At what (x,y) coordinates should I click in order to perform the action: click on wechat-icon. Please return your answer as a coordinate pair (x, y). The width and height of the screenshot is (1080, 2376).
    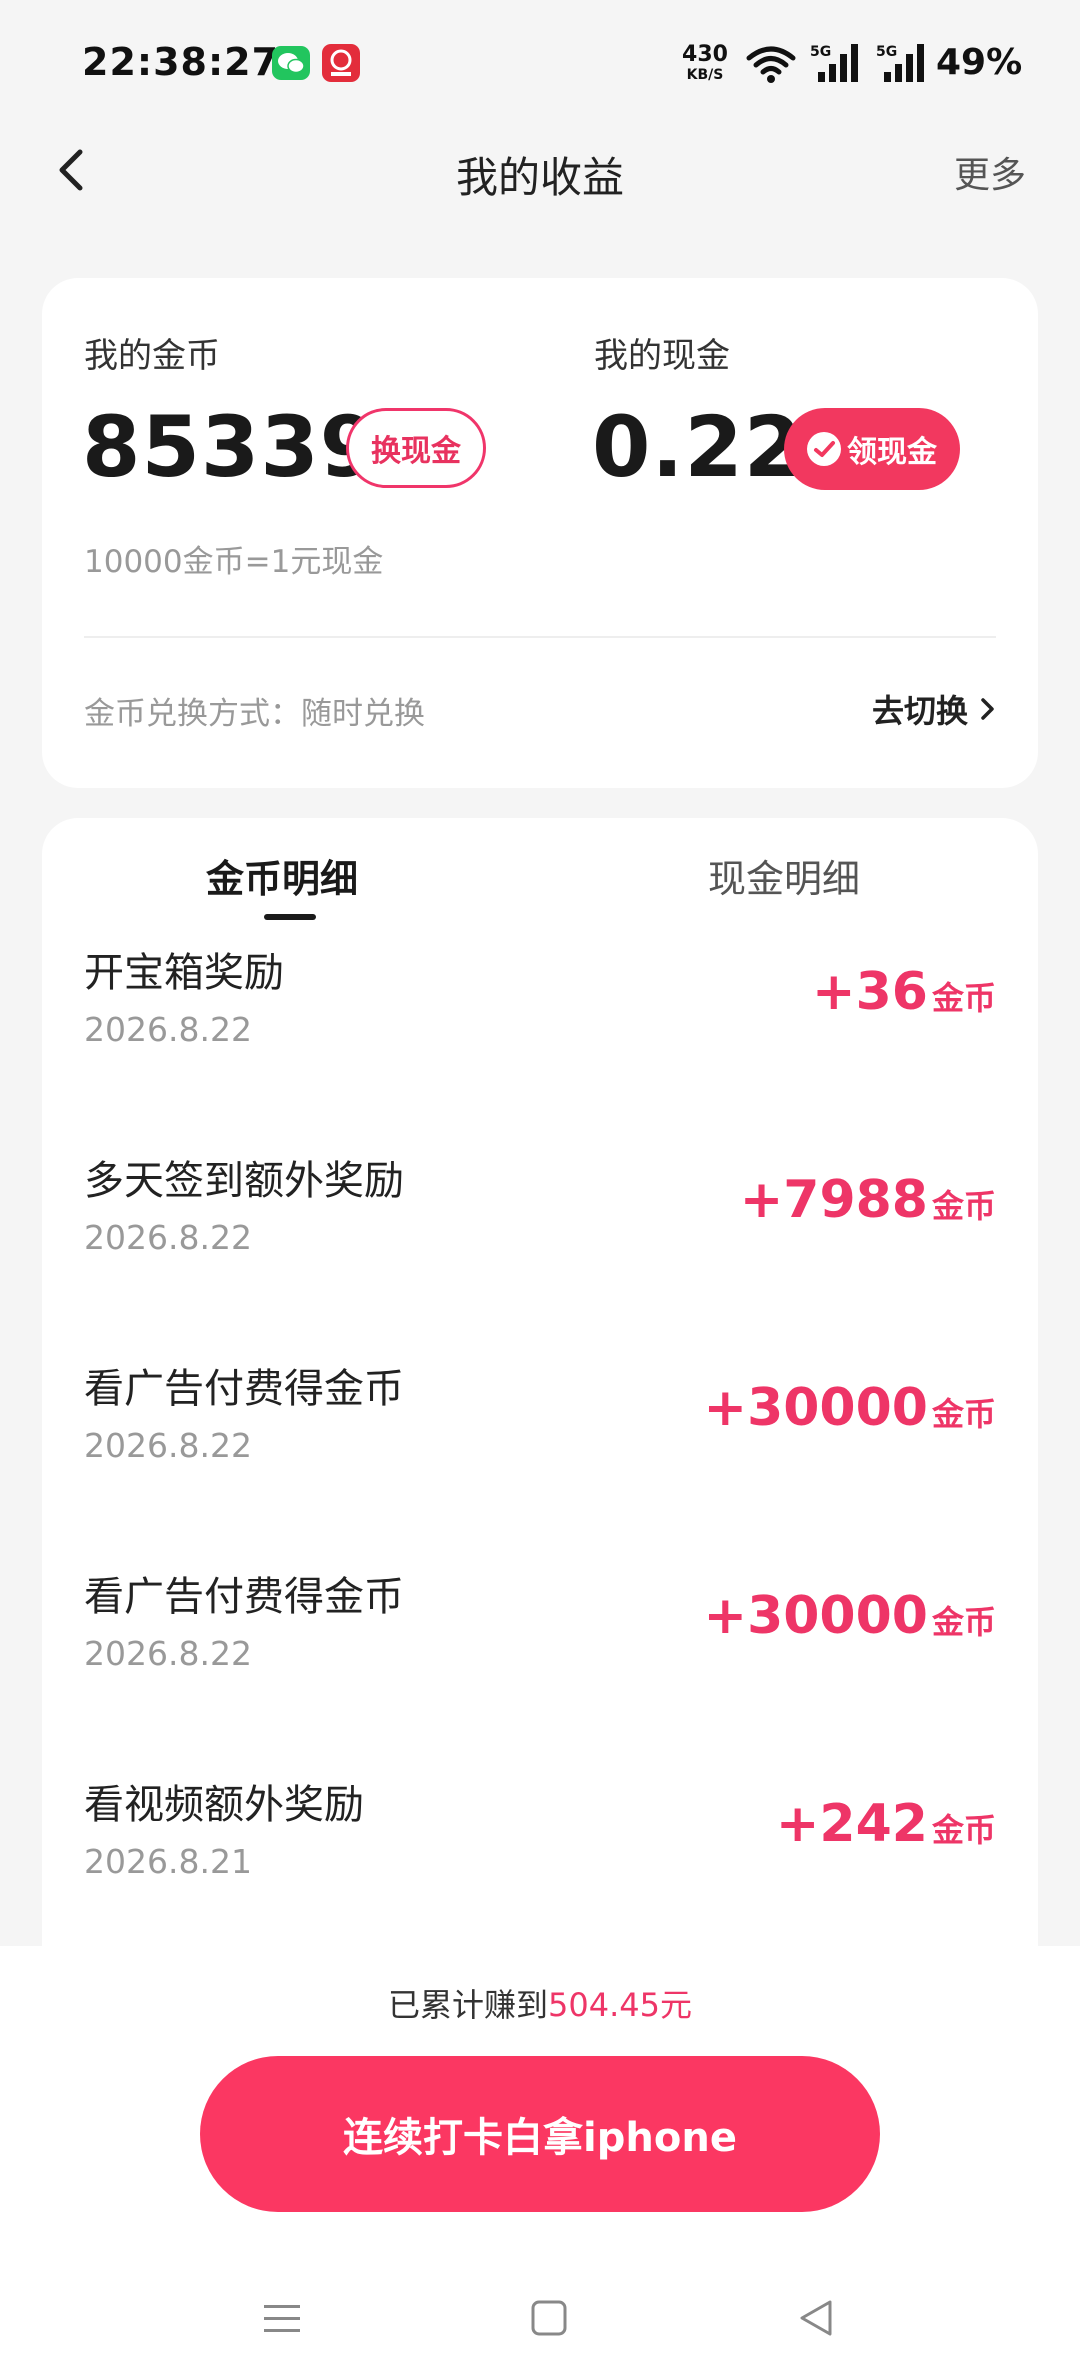
    Looking at the image, I should click on (291, 63).